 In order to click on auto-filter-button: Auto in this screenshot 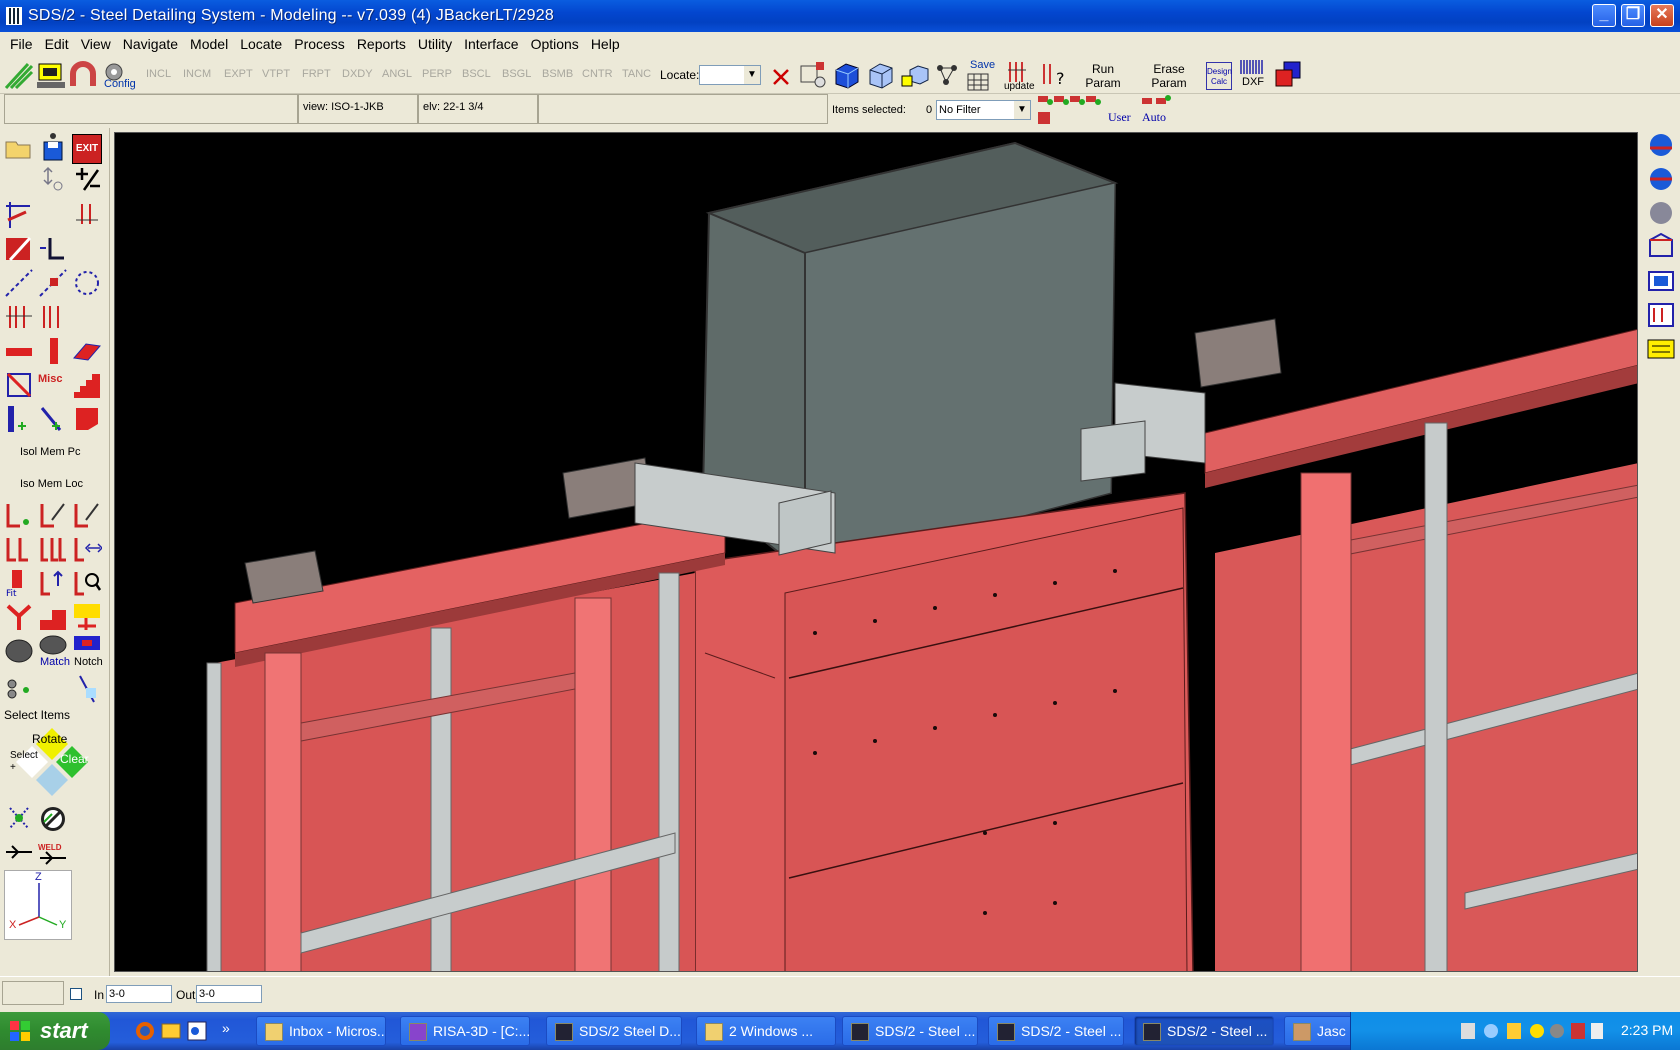, I will do `click(1154, 117)`.